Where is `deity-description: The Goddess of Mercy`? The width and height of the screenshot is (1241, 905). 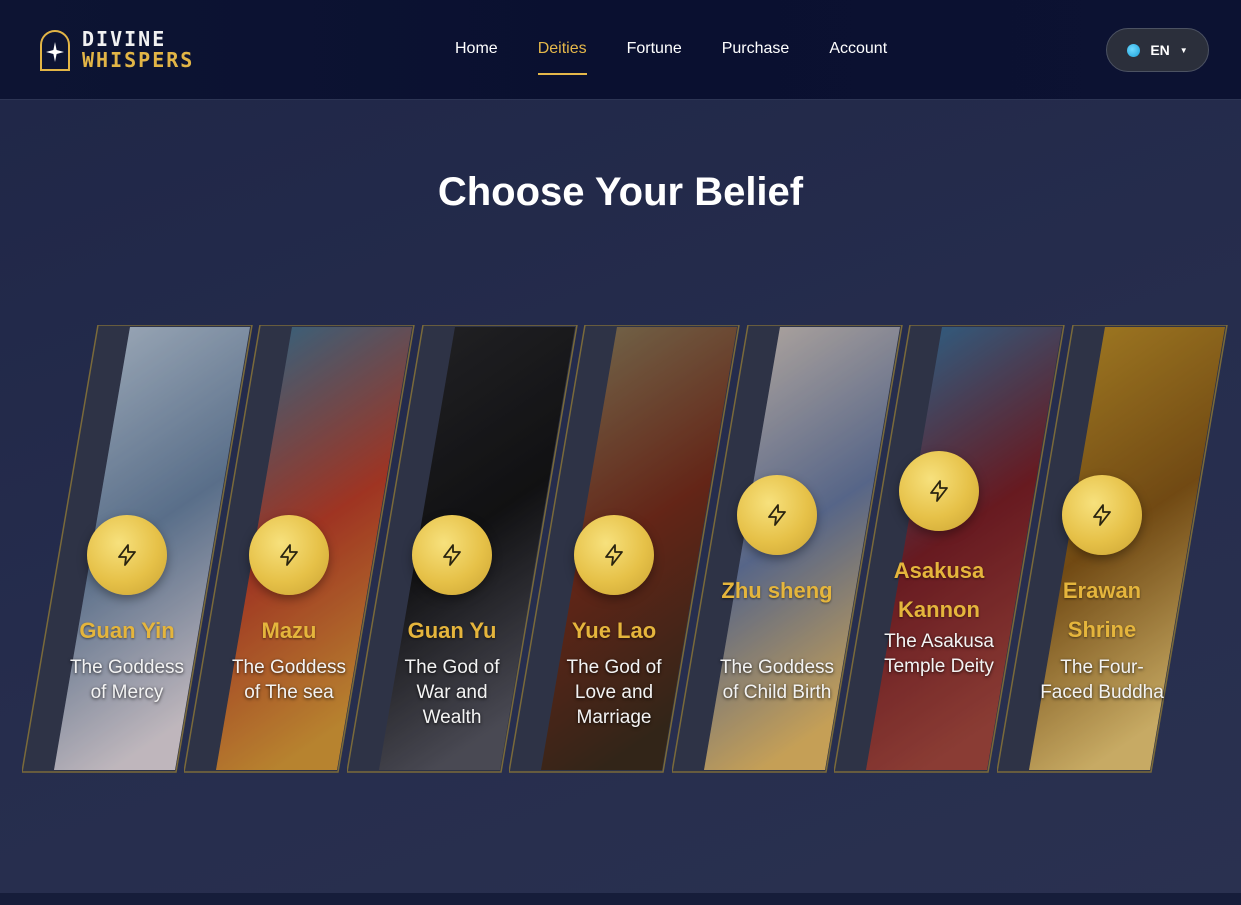
deity-description: The Goddess of Mercy is located at coordinates (127, 680).